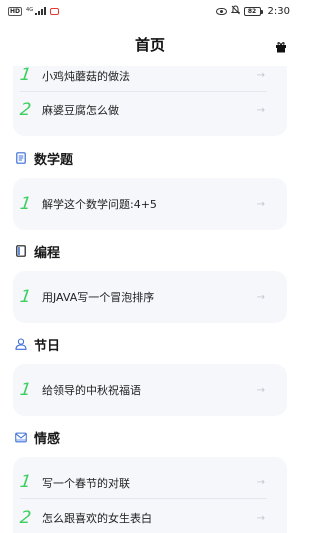 This screenshot has width=320, height=533. I want to click on section-title: 数学题, so click(54, 160).